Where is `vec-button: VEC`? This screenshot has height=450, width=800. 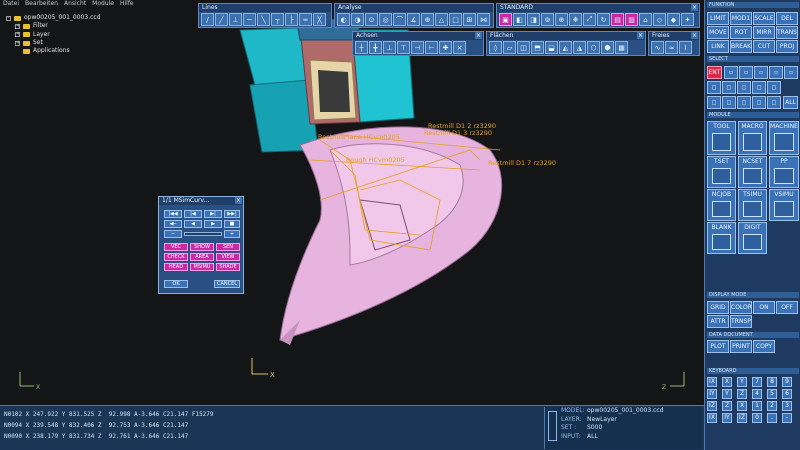
vec-button: VEC is located at coordinates (176, 247).